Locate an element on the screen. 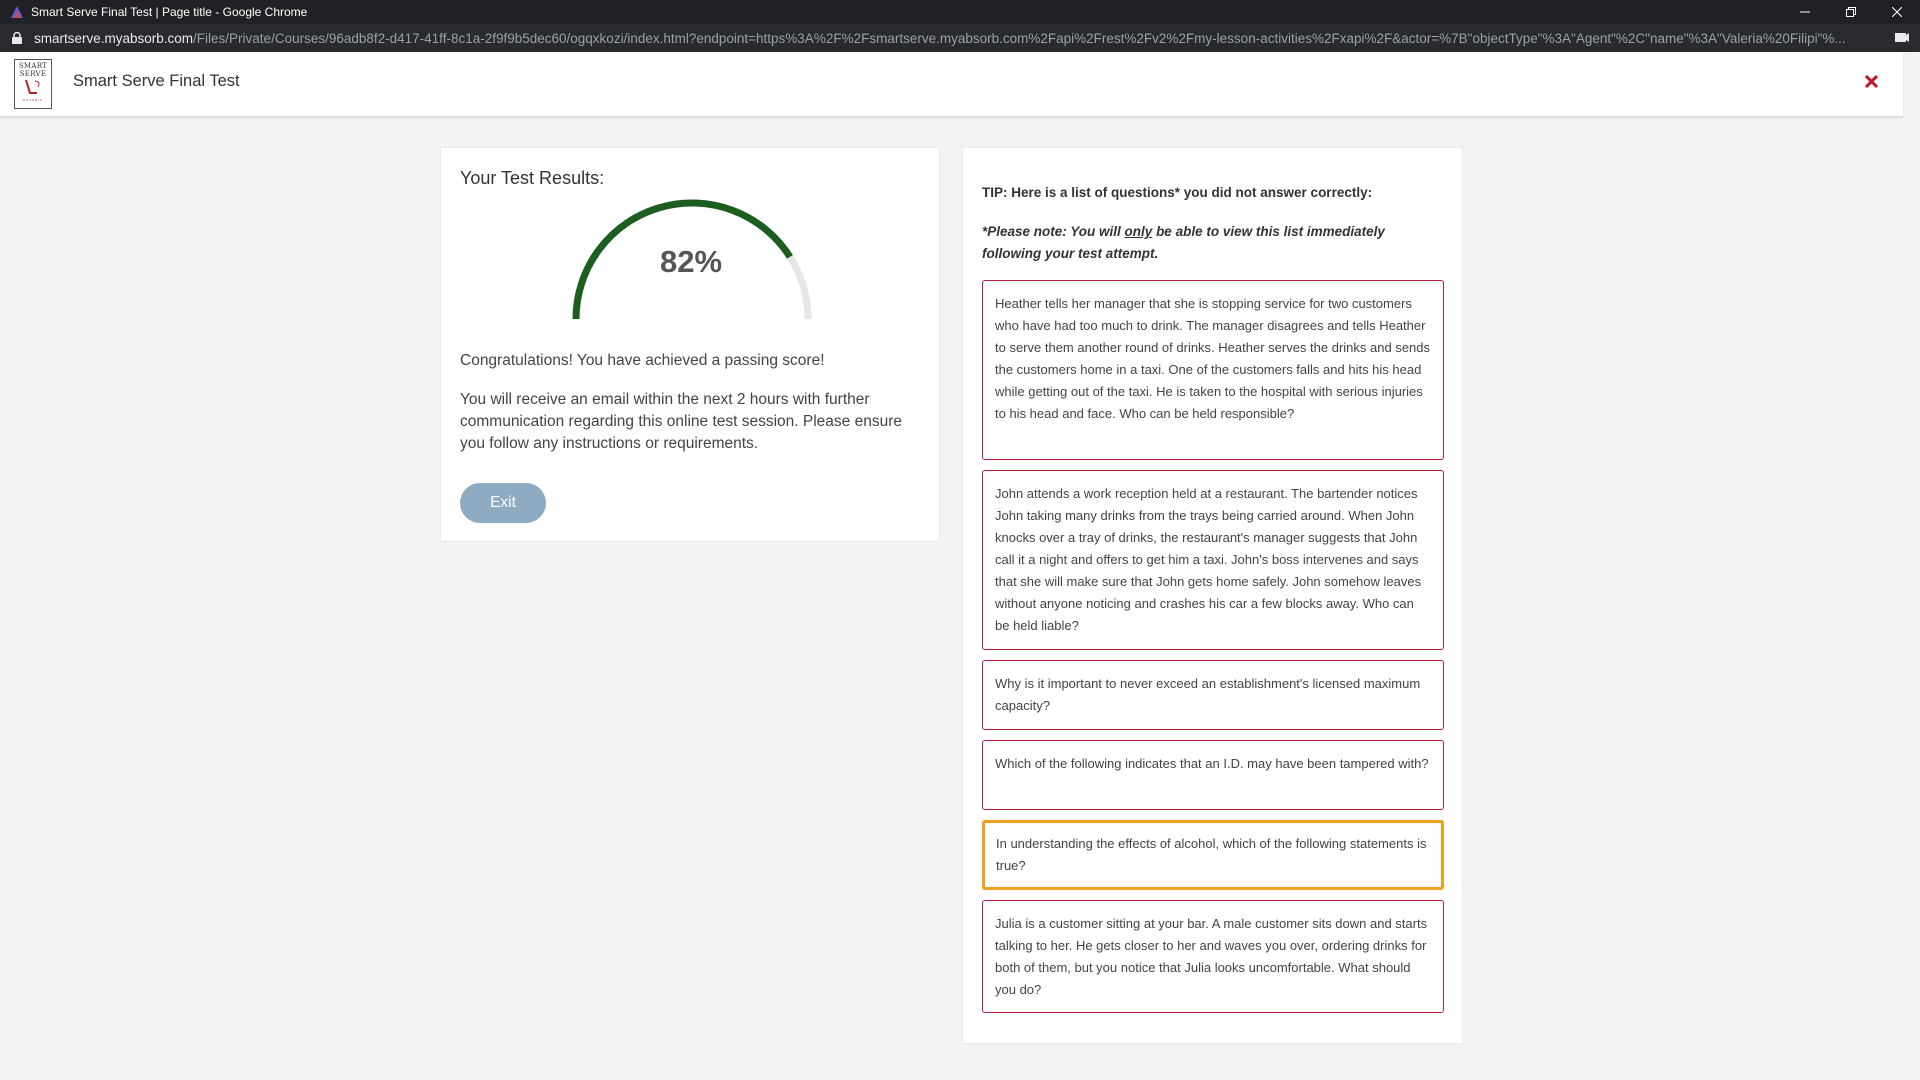  logo-glass-icon is located at coordinates (32, 86).